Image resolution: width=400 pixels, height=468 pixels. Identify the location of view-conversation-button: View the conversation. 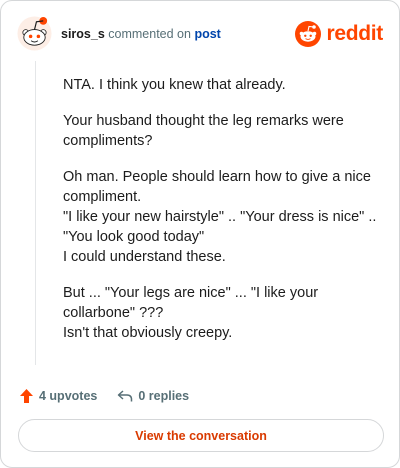
(201, 435).